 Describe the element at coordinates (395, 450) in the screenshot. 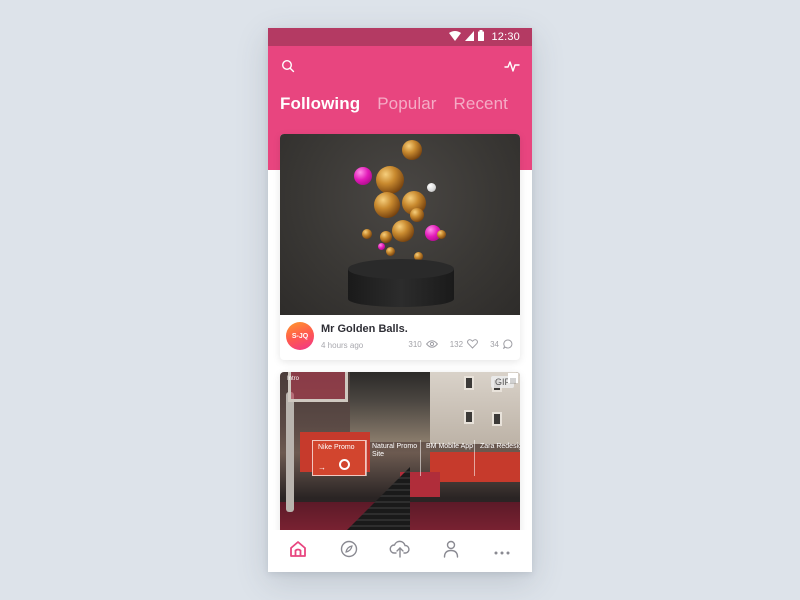

I see `project-label: Natural Promo Site` at that location.